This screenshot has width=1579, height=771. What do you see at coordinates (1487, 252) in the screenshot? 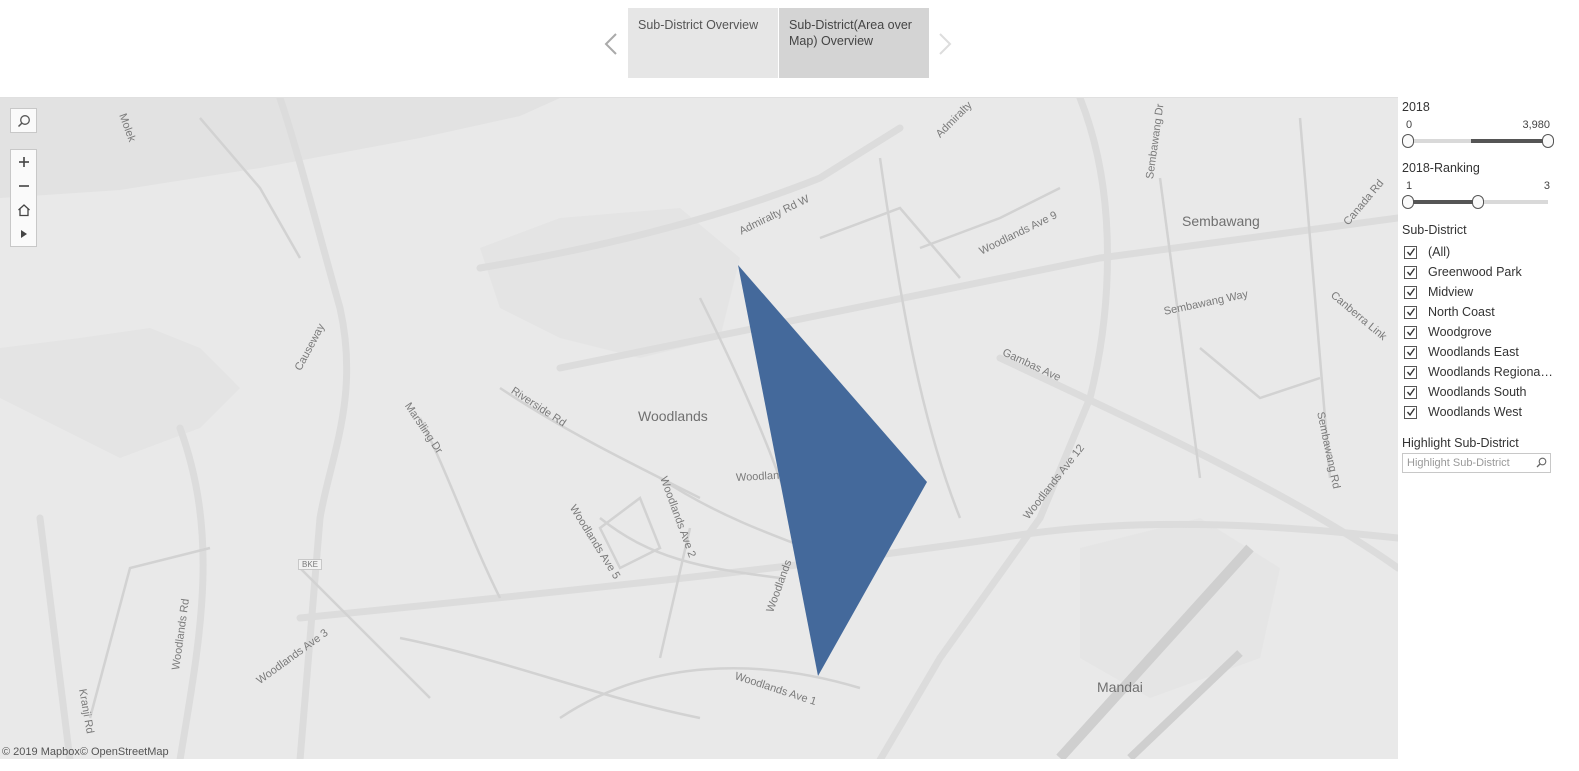
I see `sub-district-option: (All)` at bounding box center [1487, 252].